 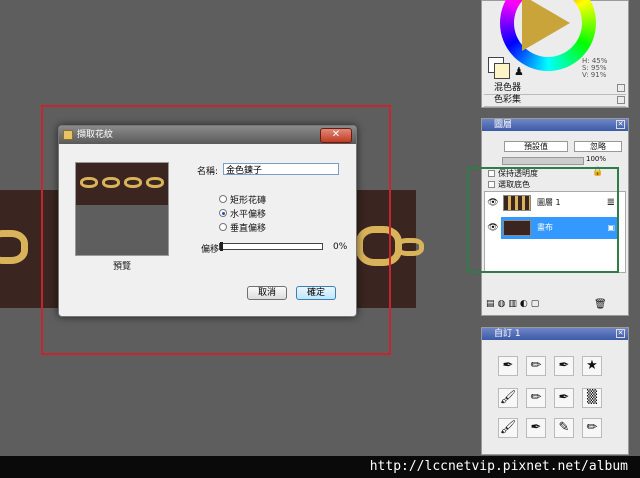 I want to click on custom-palette-titlebar: 自訂 1 ✕, so click(x=555, y=334).